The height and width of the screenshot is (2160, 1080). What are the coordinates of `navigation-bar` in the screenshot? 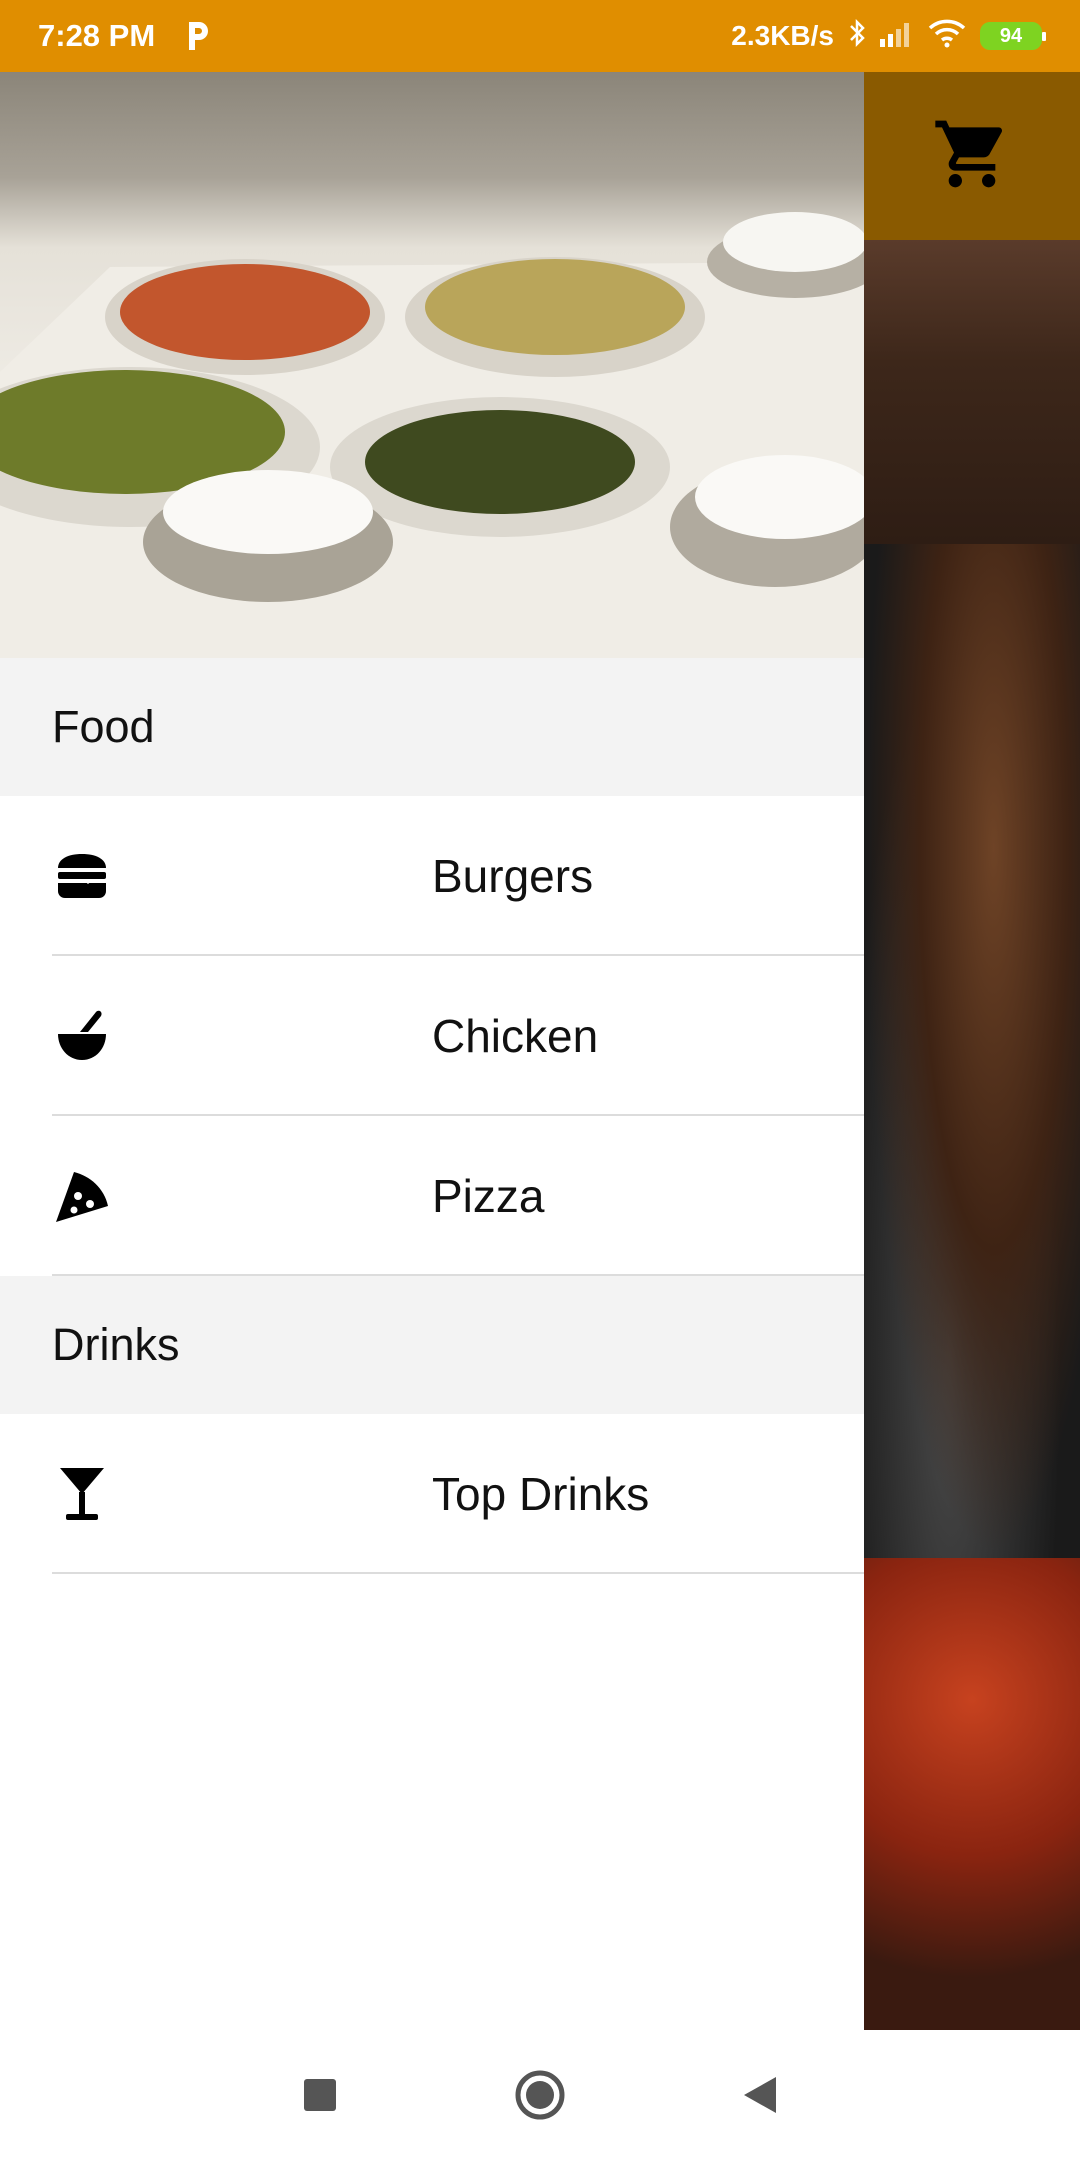 It's located at (540, 2095).